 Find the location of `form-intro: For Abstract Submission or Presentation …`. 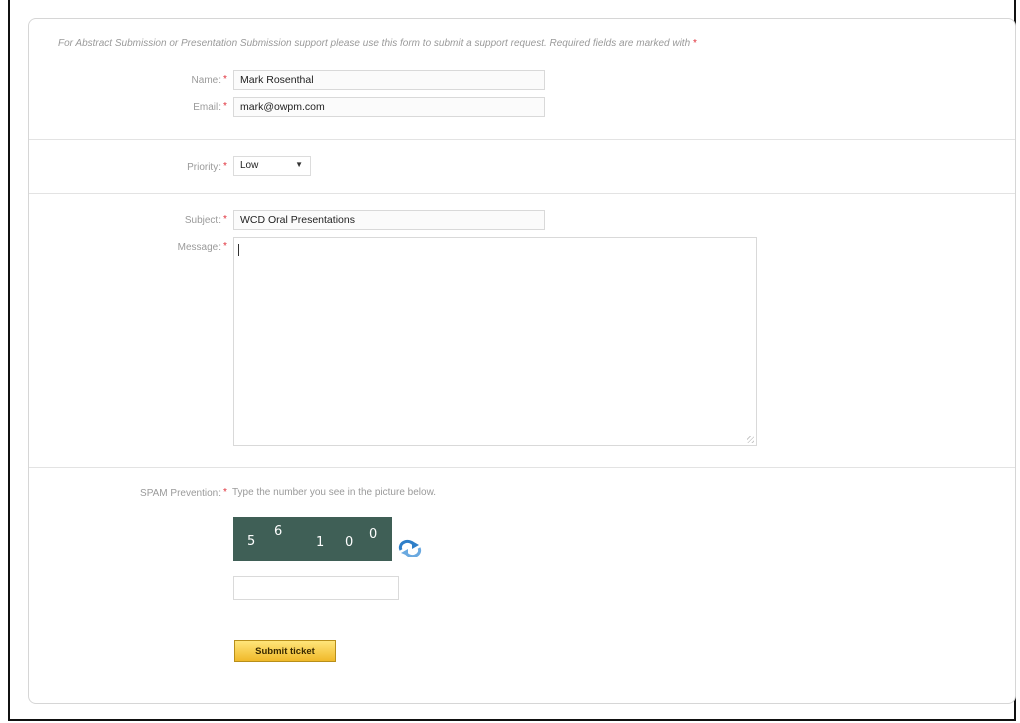

form-intro: For Abstract Submission or Presentation … is located at coordinates (523, 43).